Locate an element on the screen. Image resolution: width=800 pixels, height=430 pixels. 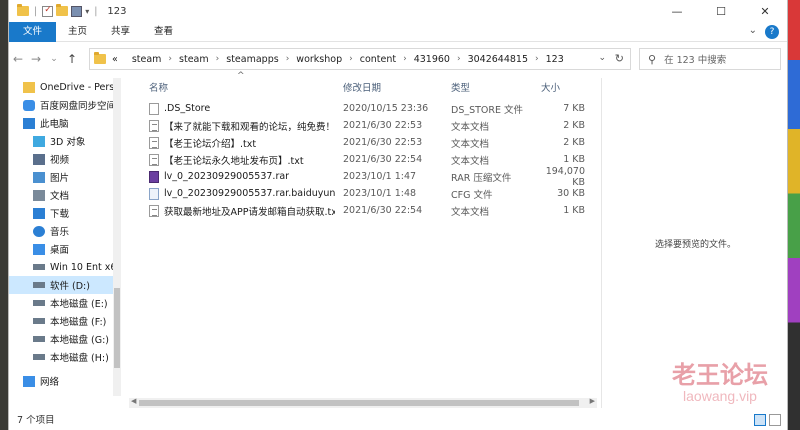
sidebar-item-drive-h: 本地磁盘 (H:) is located at coordinates (65, 357).